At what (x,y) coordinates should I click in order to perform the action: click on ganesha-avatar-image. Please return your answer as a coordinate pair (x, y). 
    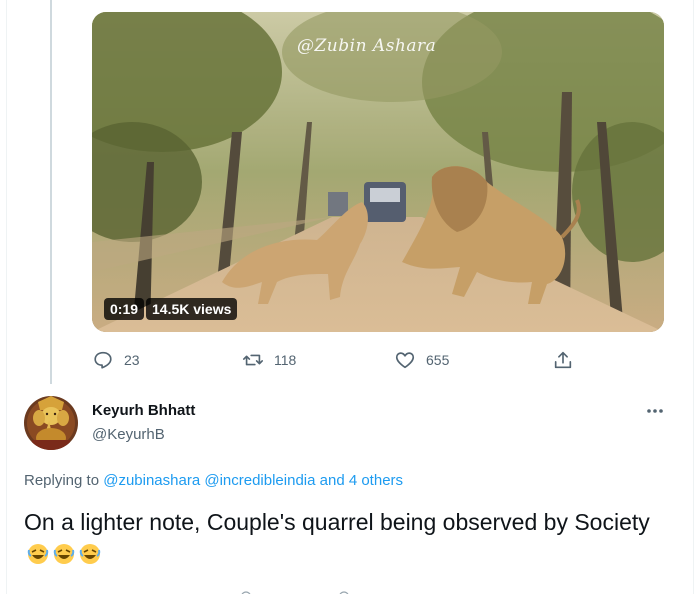
    Looking at the image, I should click on (51, 423).